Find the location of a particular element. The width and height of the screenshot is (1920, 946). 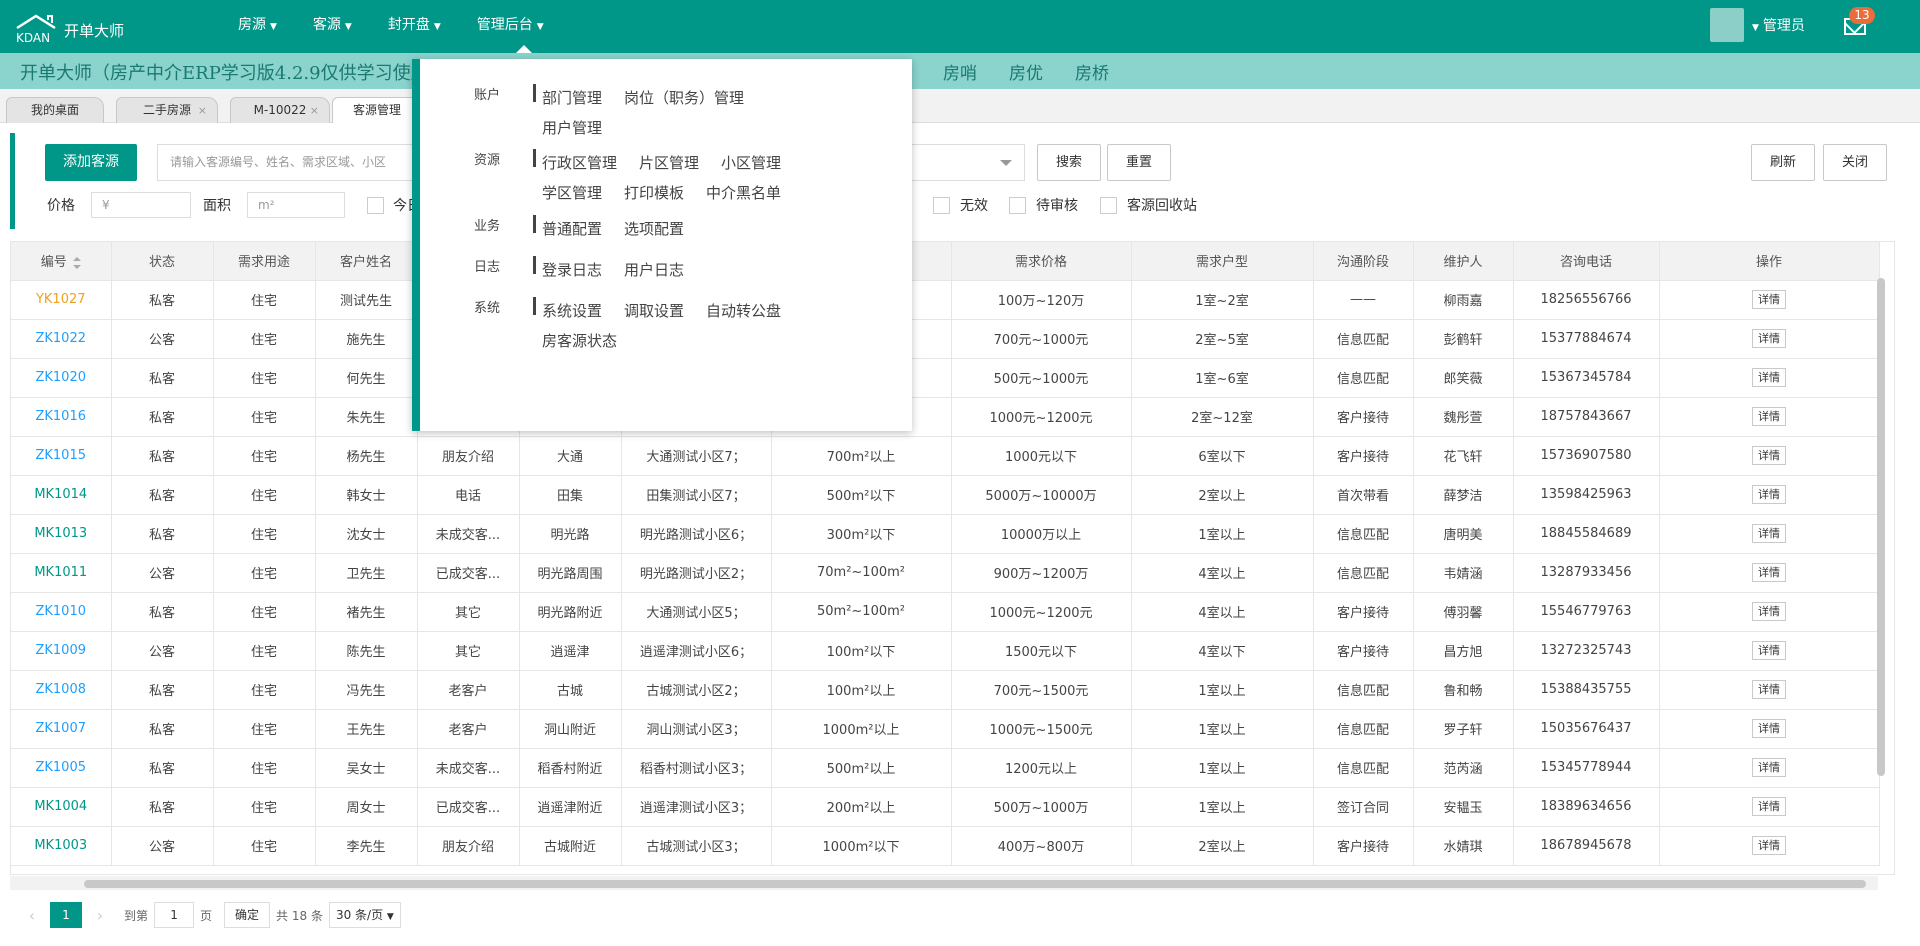

admin-menu-item: 普通配置 is located at coordinates (572, 229).